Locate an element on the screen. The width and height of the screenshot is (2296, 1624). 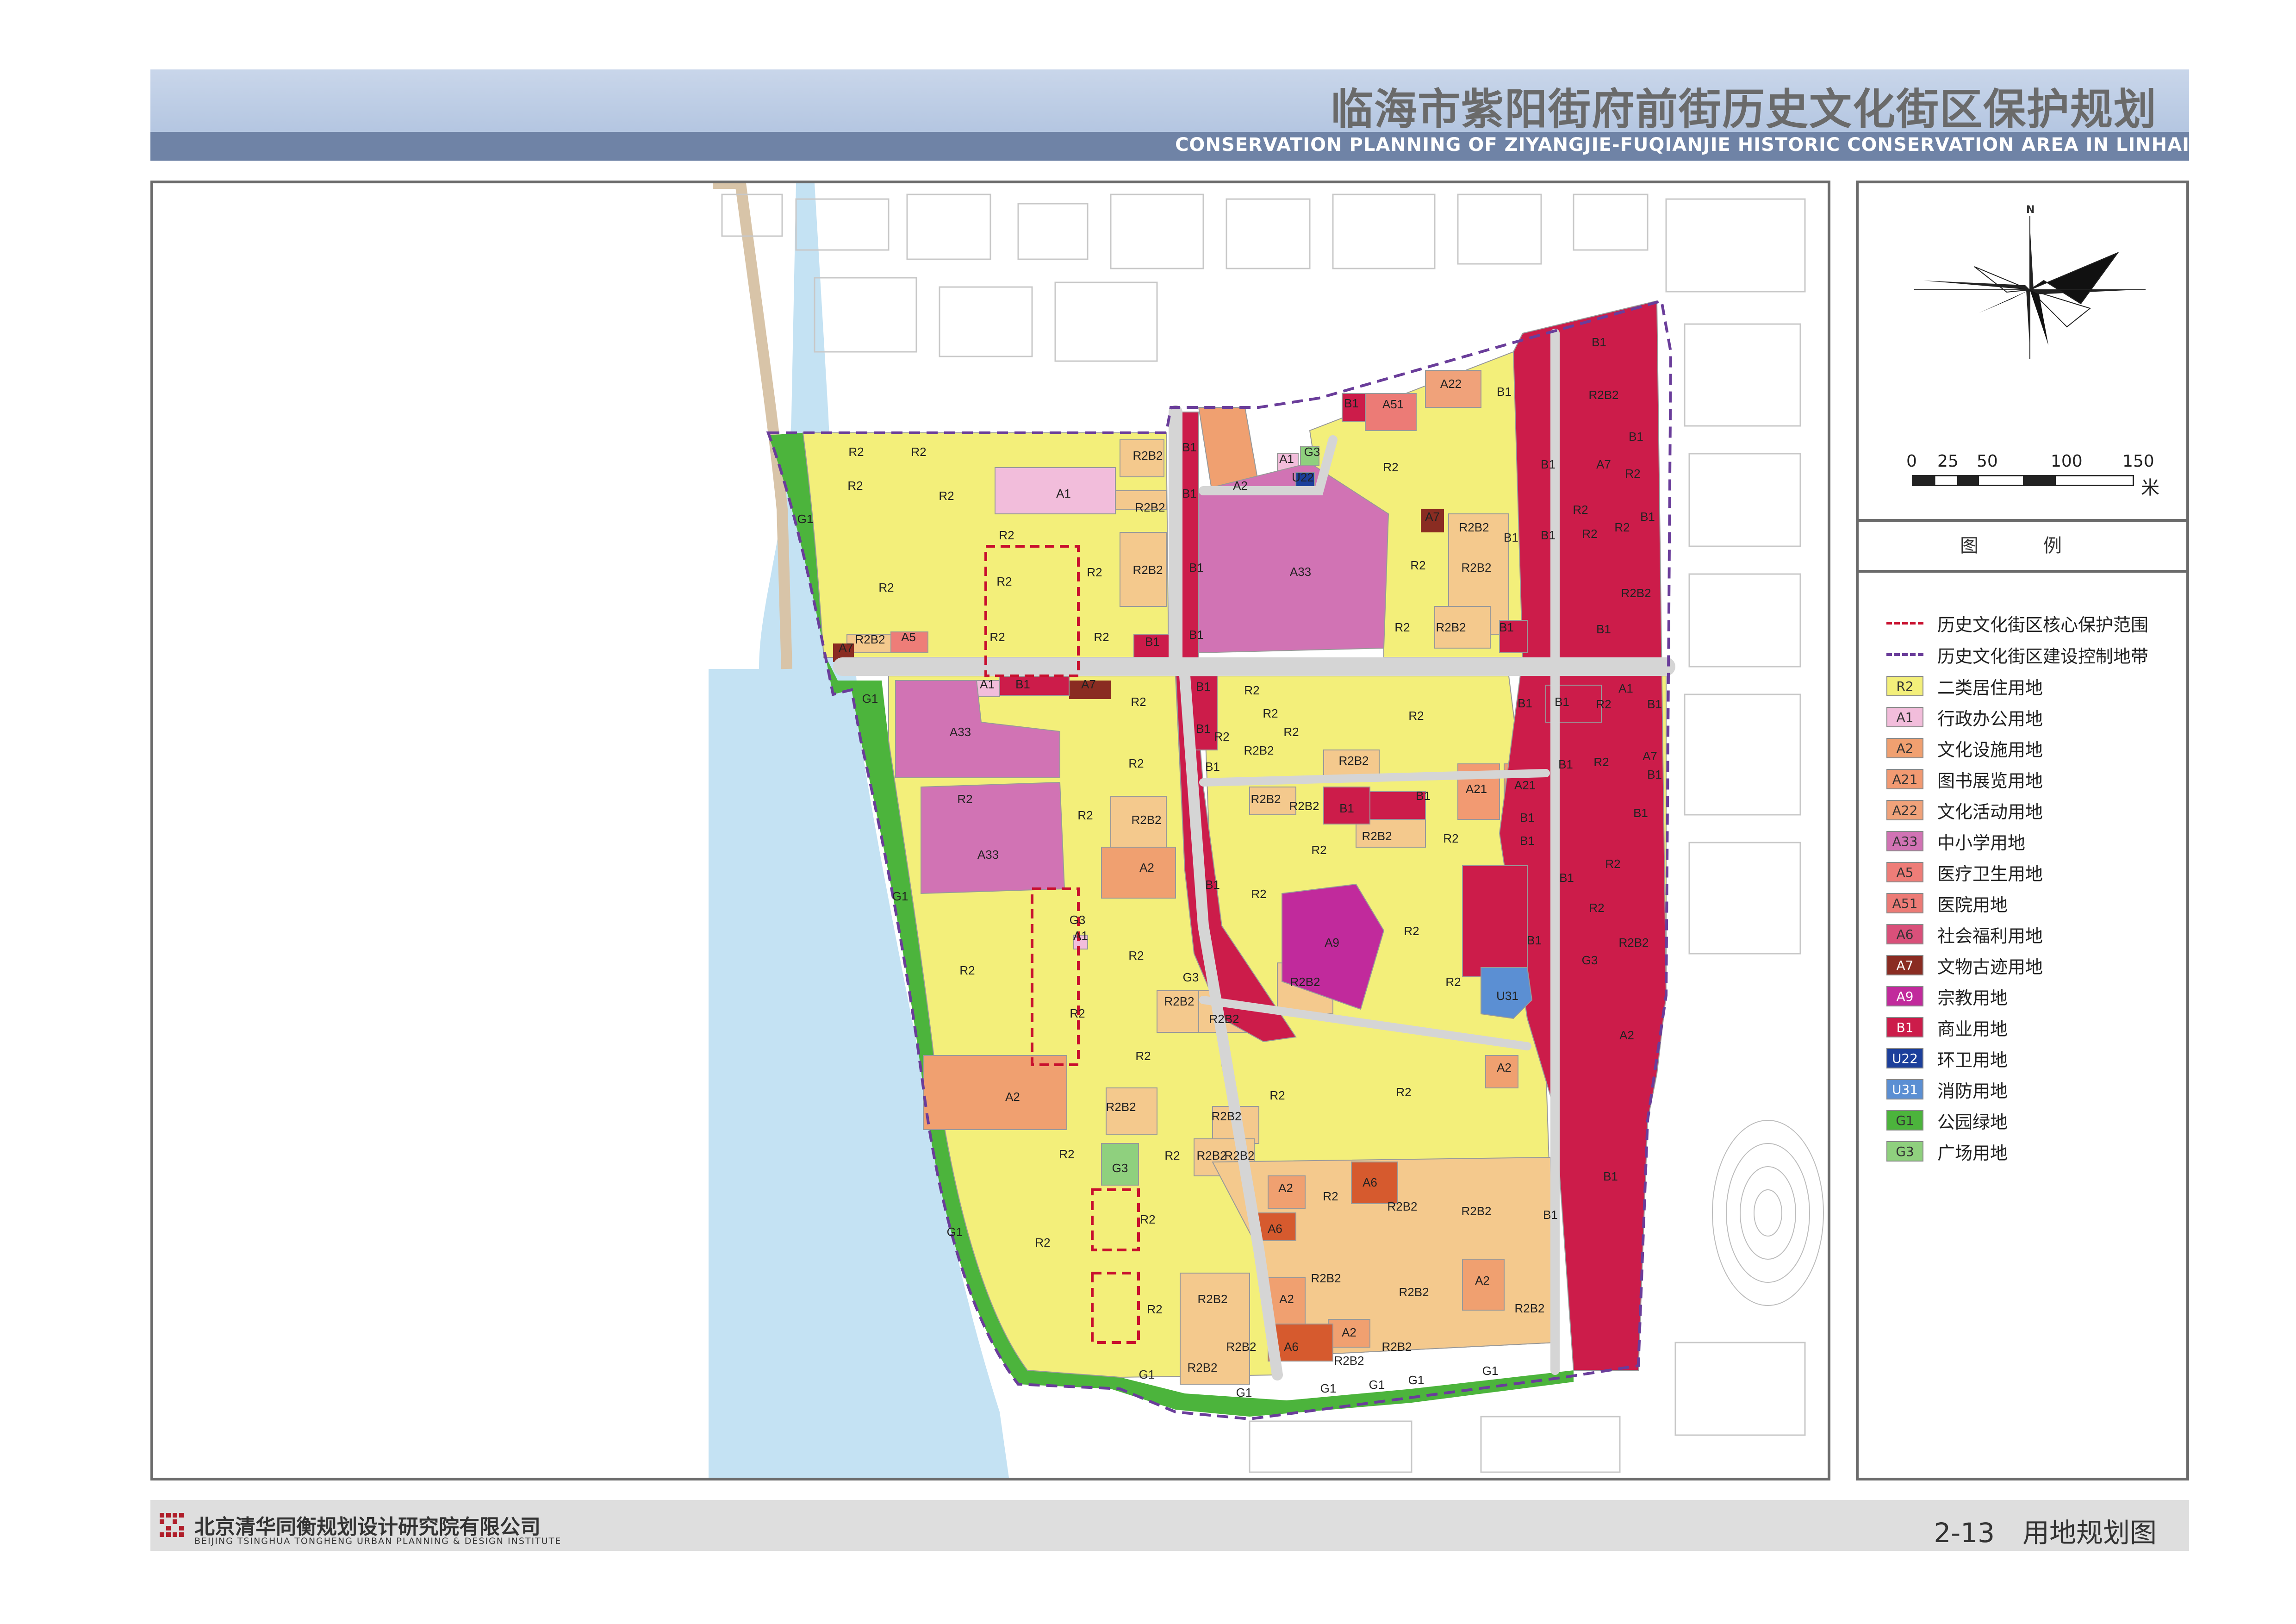
legend-swatch: A7 is located at coordinates (1904, 965).